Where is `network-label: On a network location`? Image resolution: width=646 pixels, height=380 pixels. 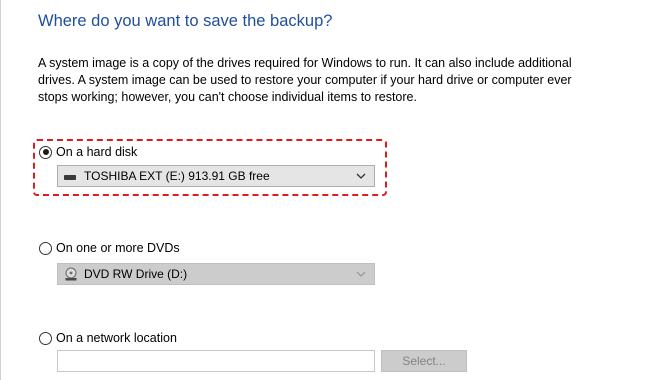
network-label: On a network location is located at coordinates (116, 338).